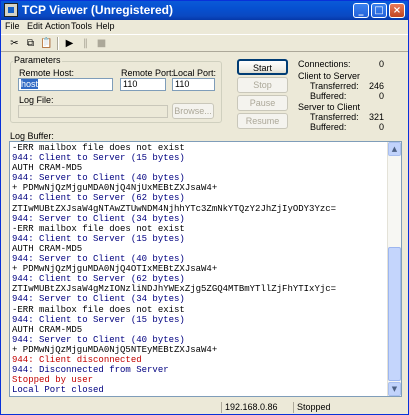  Describe the element at coordinates (12, 26) in the screenshot. I see `menu-file: File` at that location.